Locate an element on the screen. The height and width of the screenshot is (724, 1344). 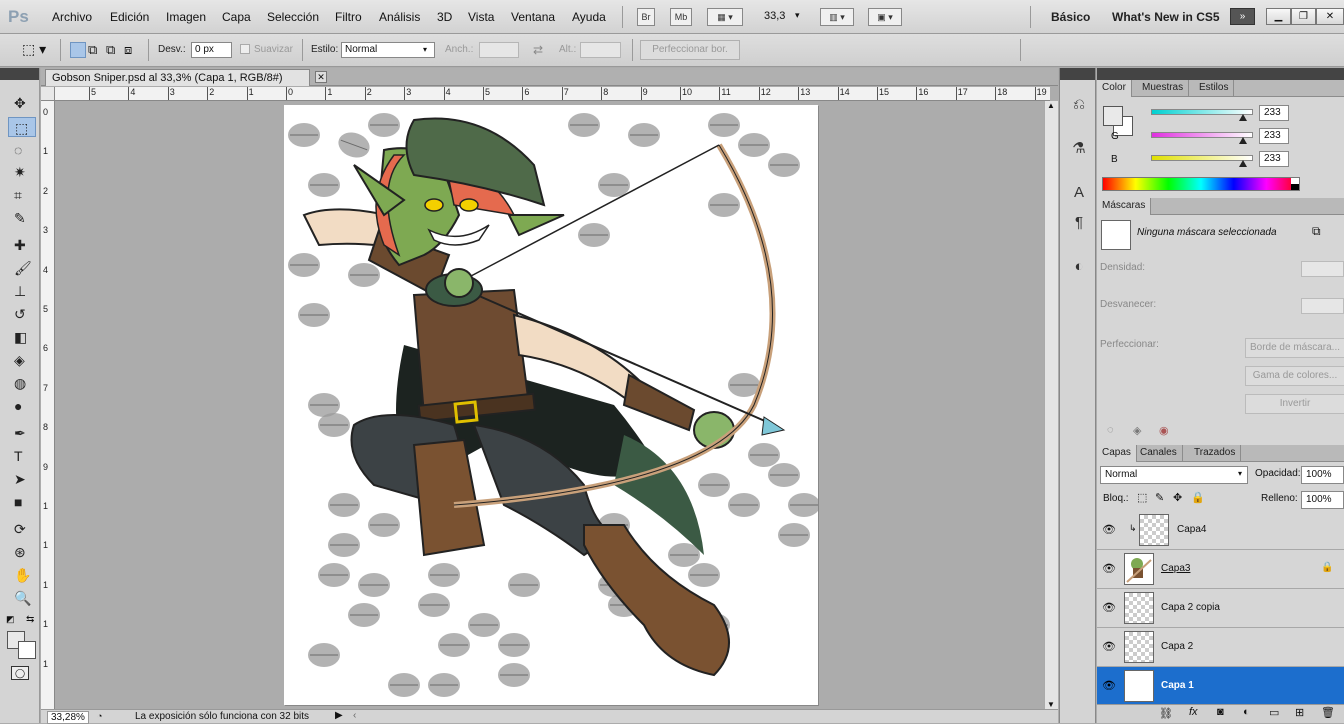
lasso-tool-icon: ◌ is located at coordinates (22, 150).